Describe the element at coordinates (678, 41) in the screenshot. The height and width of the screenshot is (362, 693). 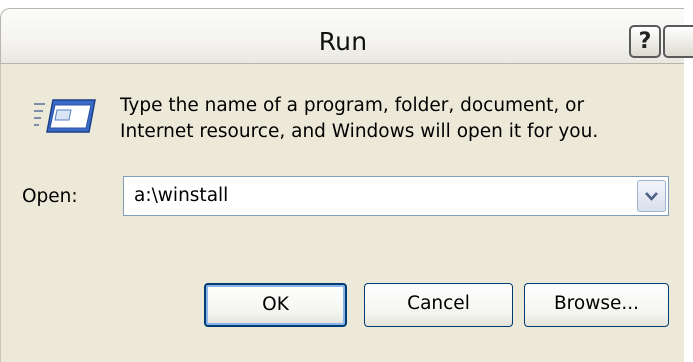
I see `close-button` at that location.